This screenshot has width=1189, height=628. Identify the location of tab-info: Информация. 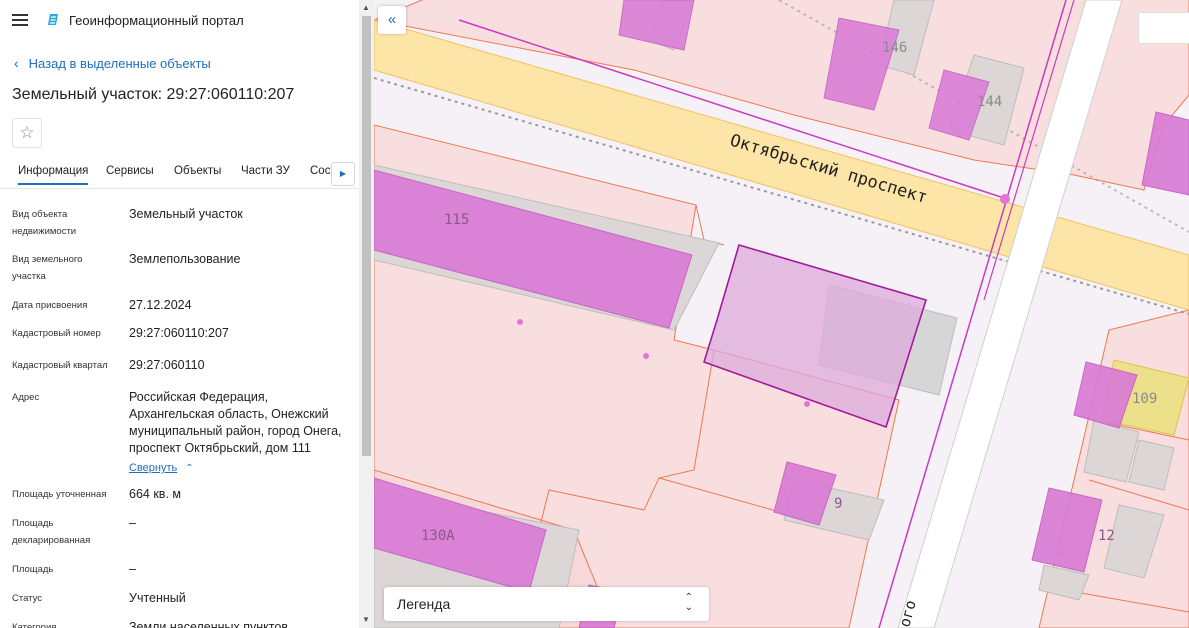
(53, 175).